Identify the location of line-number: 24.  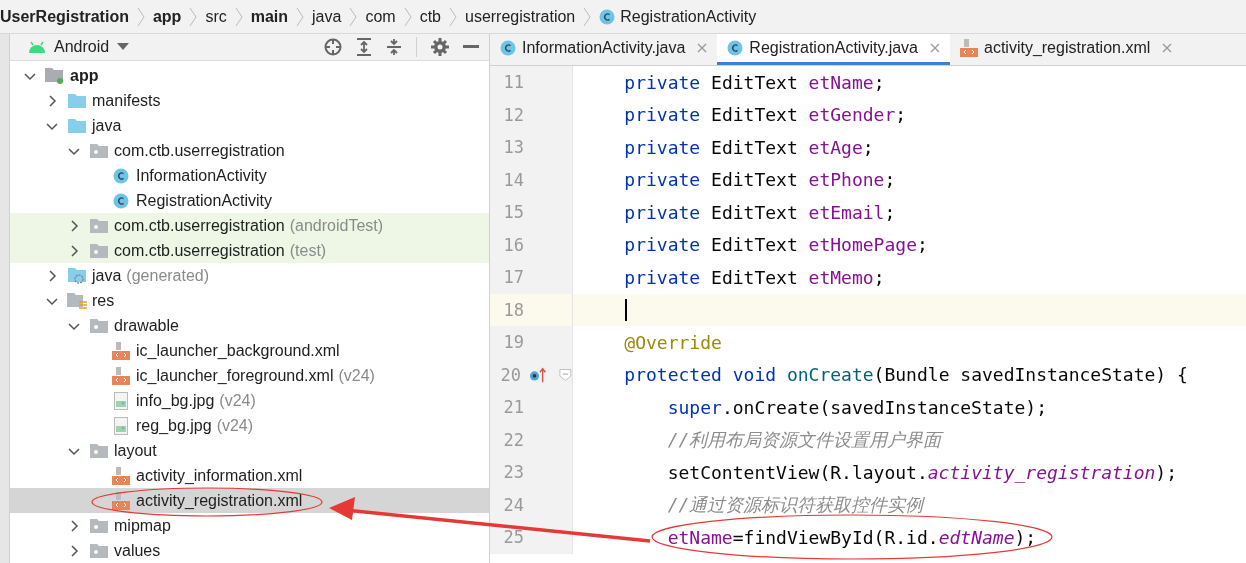
(513, 504).